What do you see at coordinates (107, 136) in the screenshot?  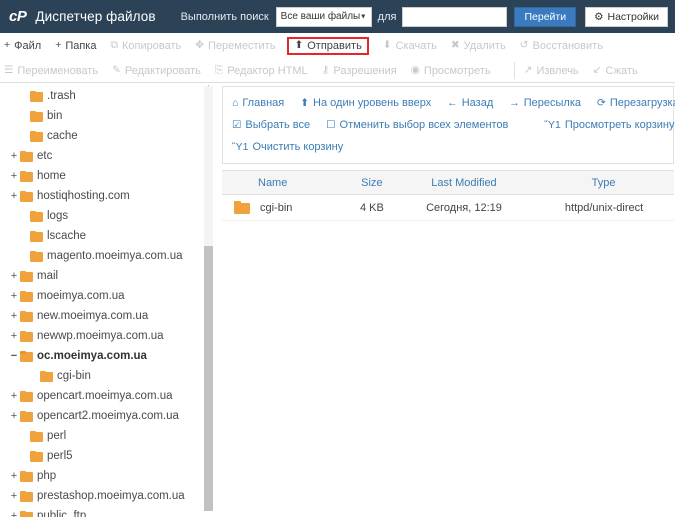 I see `tree-item: cache` at bounding box center [107, 136].